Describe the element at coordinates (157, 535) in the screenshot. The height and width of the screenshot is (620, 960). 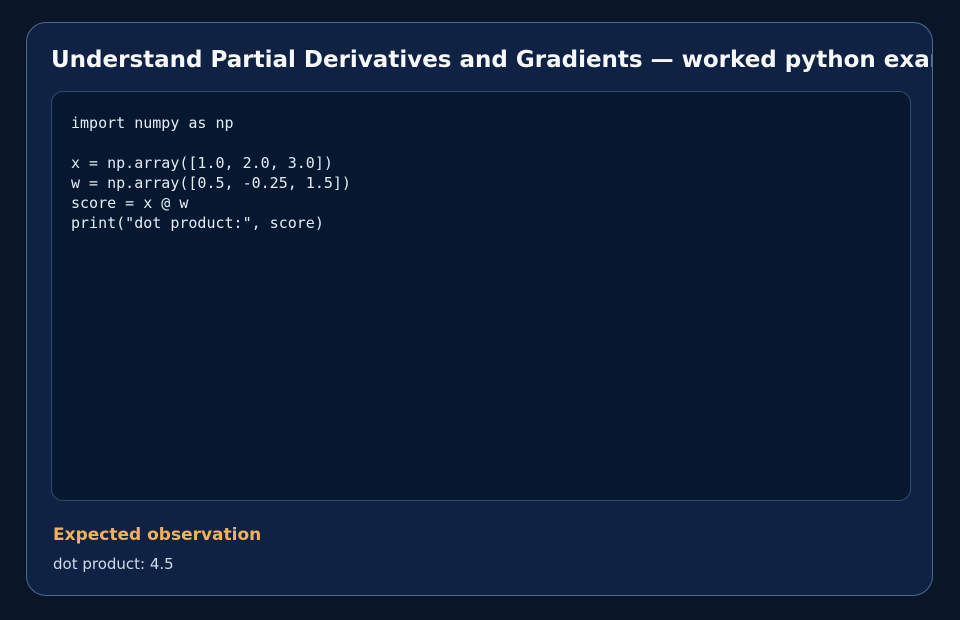
I see `observation-heading: Expected observation` at that location.